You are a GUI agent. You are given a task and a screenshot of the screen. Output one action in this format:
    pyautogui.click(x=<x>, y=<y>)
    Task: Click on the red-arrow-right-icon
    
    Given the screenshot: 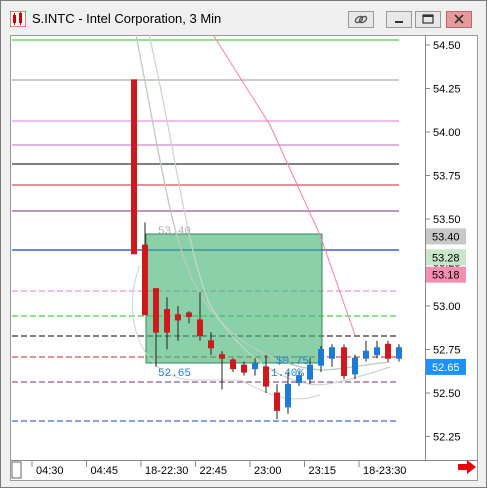 What is the action you would take?
    pyautogui.click(x=467, y=467)
    